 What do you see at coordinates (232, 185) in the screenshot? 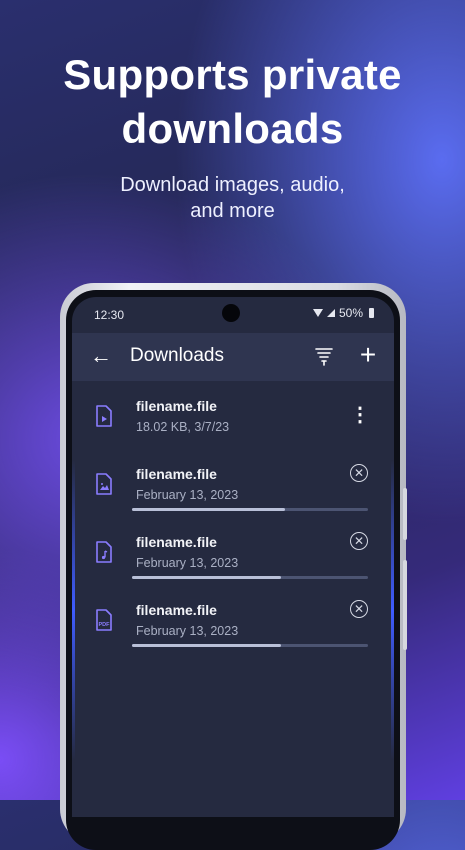
I see `promo-subtitle-line1: Download images, audio,` at bounding box center [232, 185].